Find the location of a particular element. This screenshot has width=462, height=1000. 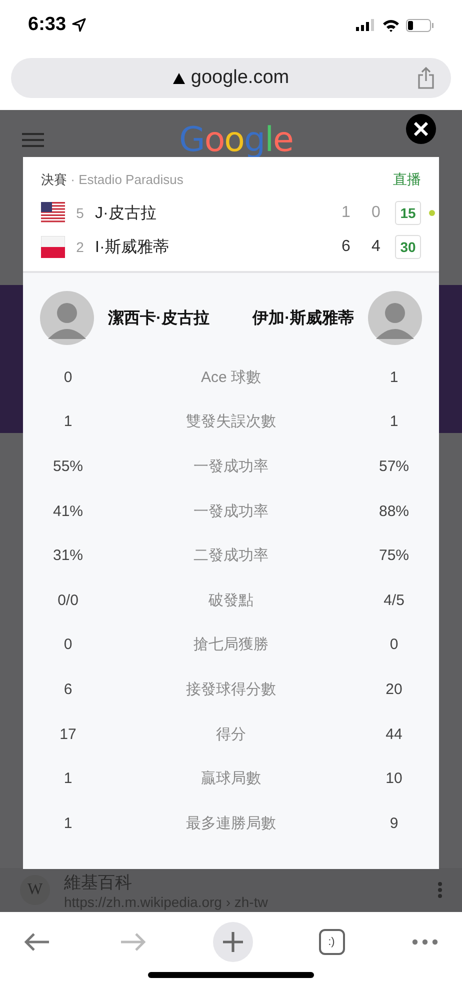

set-score: 6 is located at coordinates (346, 247).